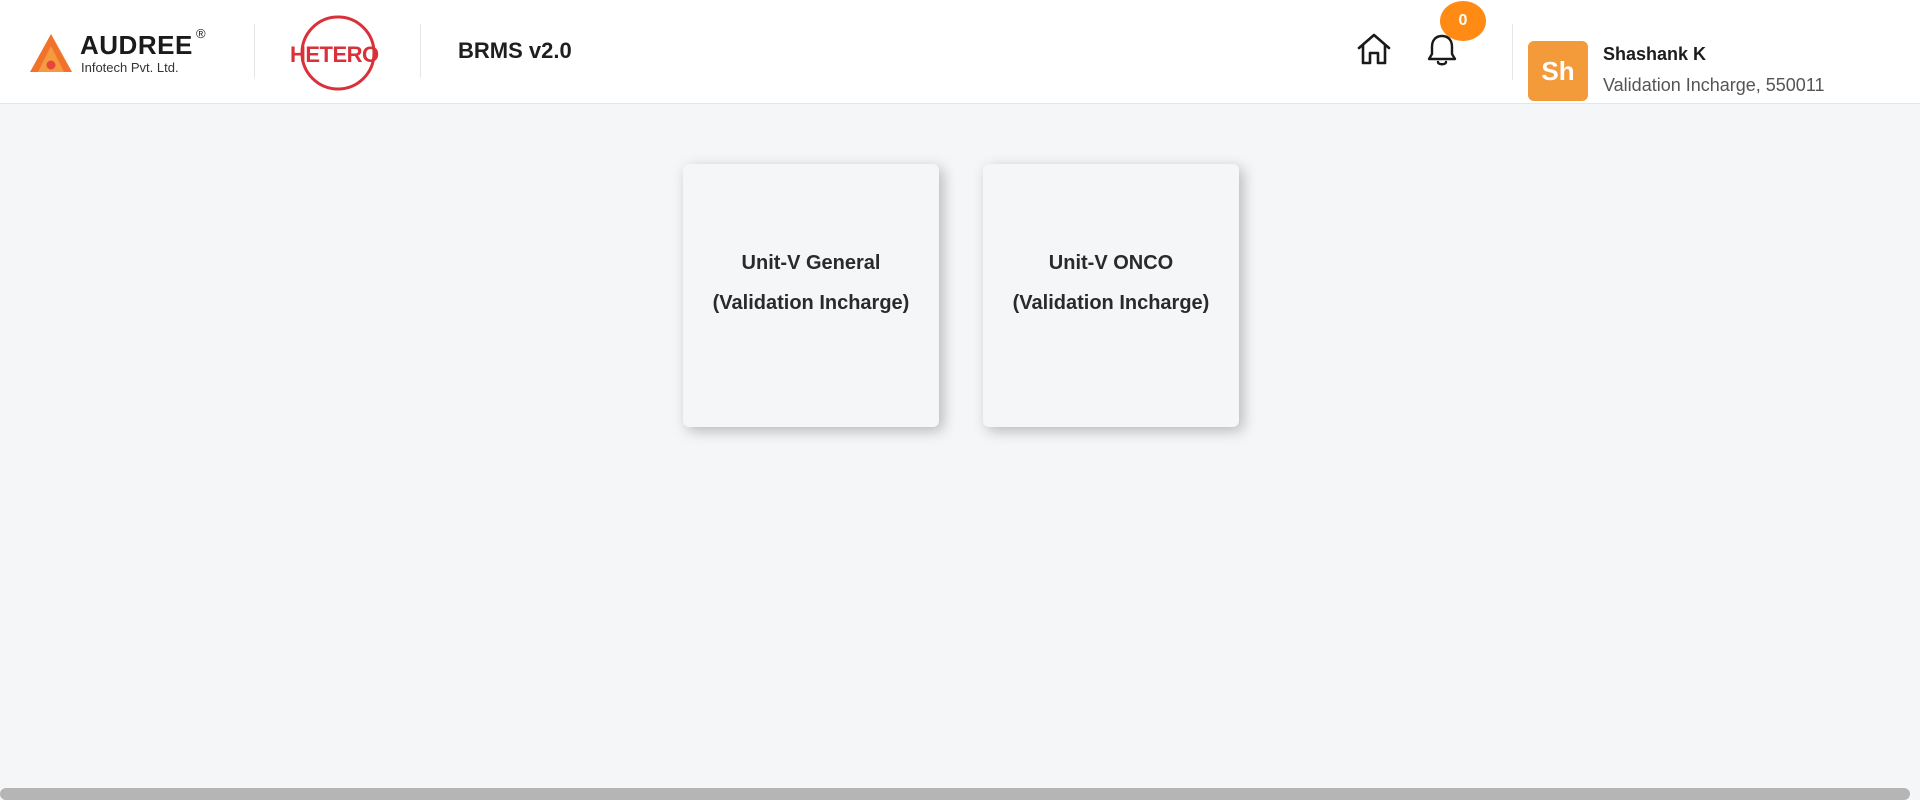 The width and height of the screenshot is (1920, 800). What do you see at coordinates (1714, 85) in the screenshot?
I see `user-role: Validation Incharge, 550011` at bounding box center [1714, 85].